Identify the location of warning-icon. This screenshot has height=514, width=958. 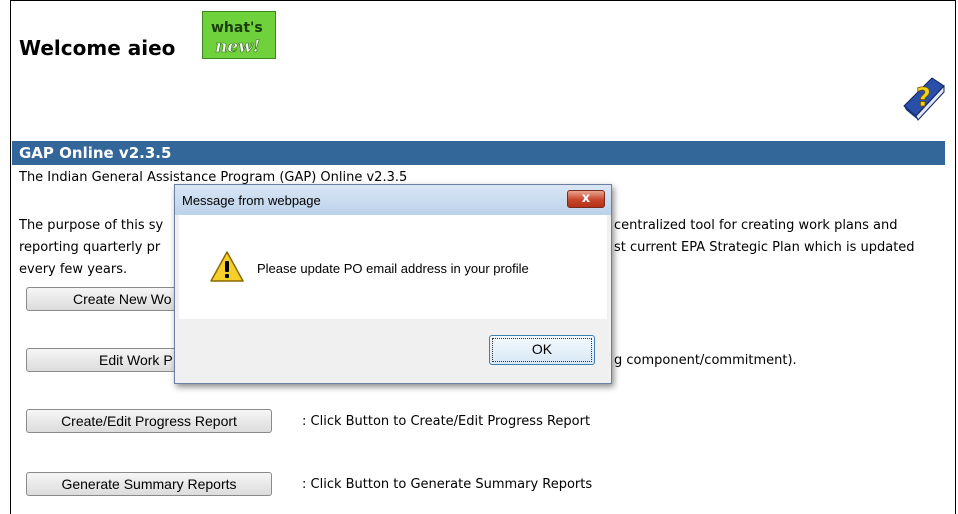
(227, 267).